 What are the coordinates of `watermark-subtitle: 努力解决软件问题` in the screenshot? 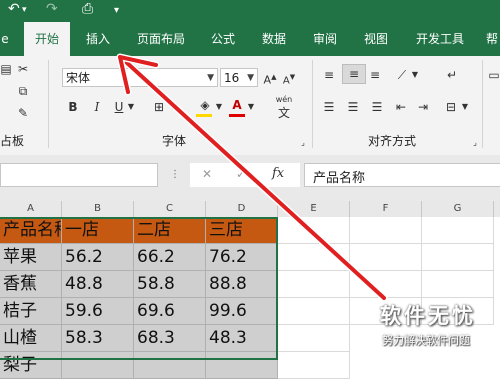 It's located at (426, 340).